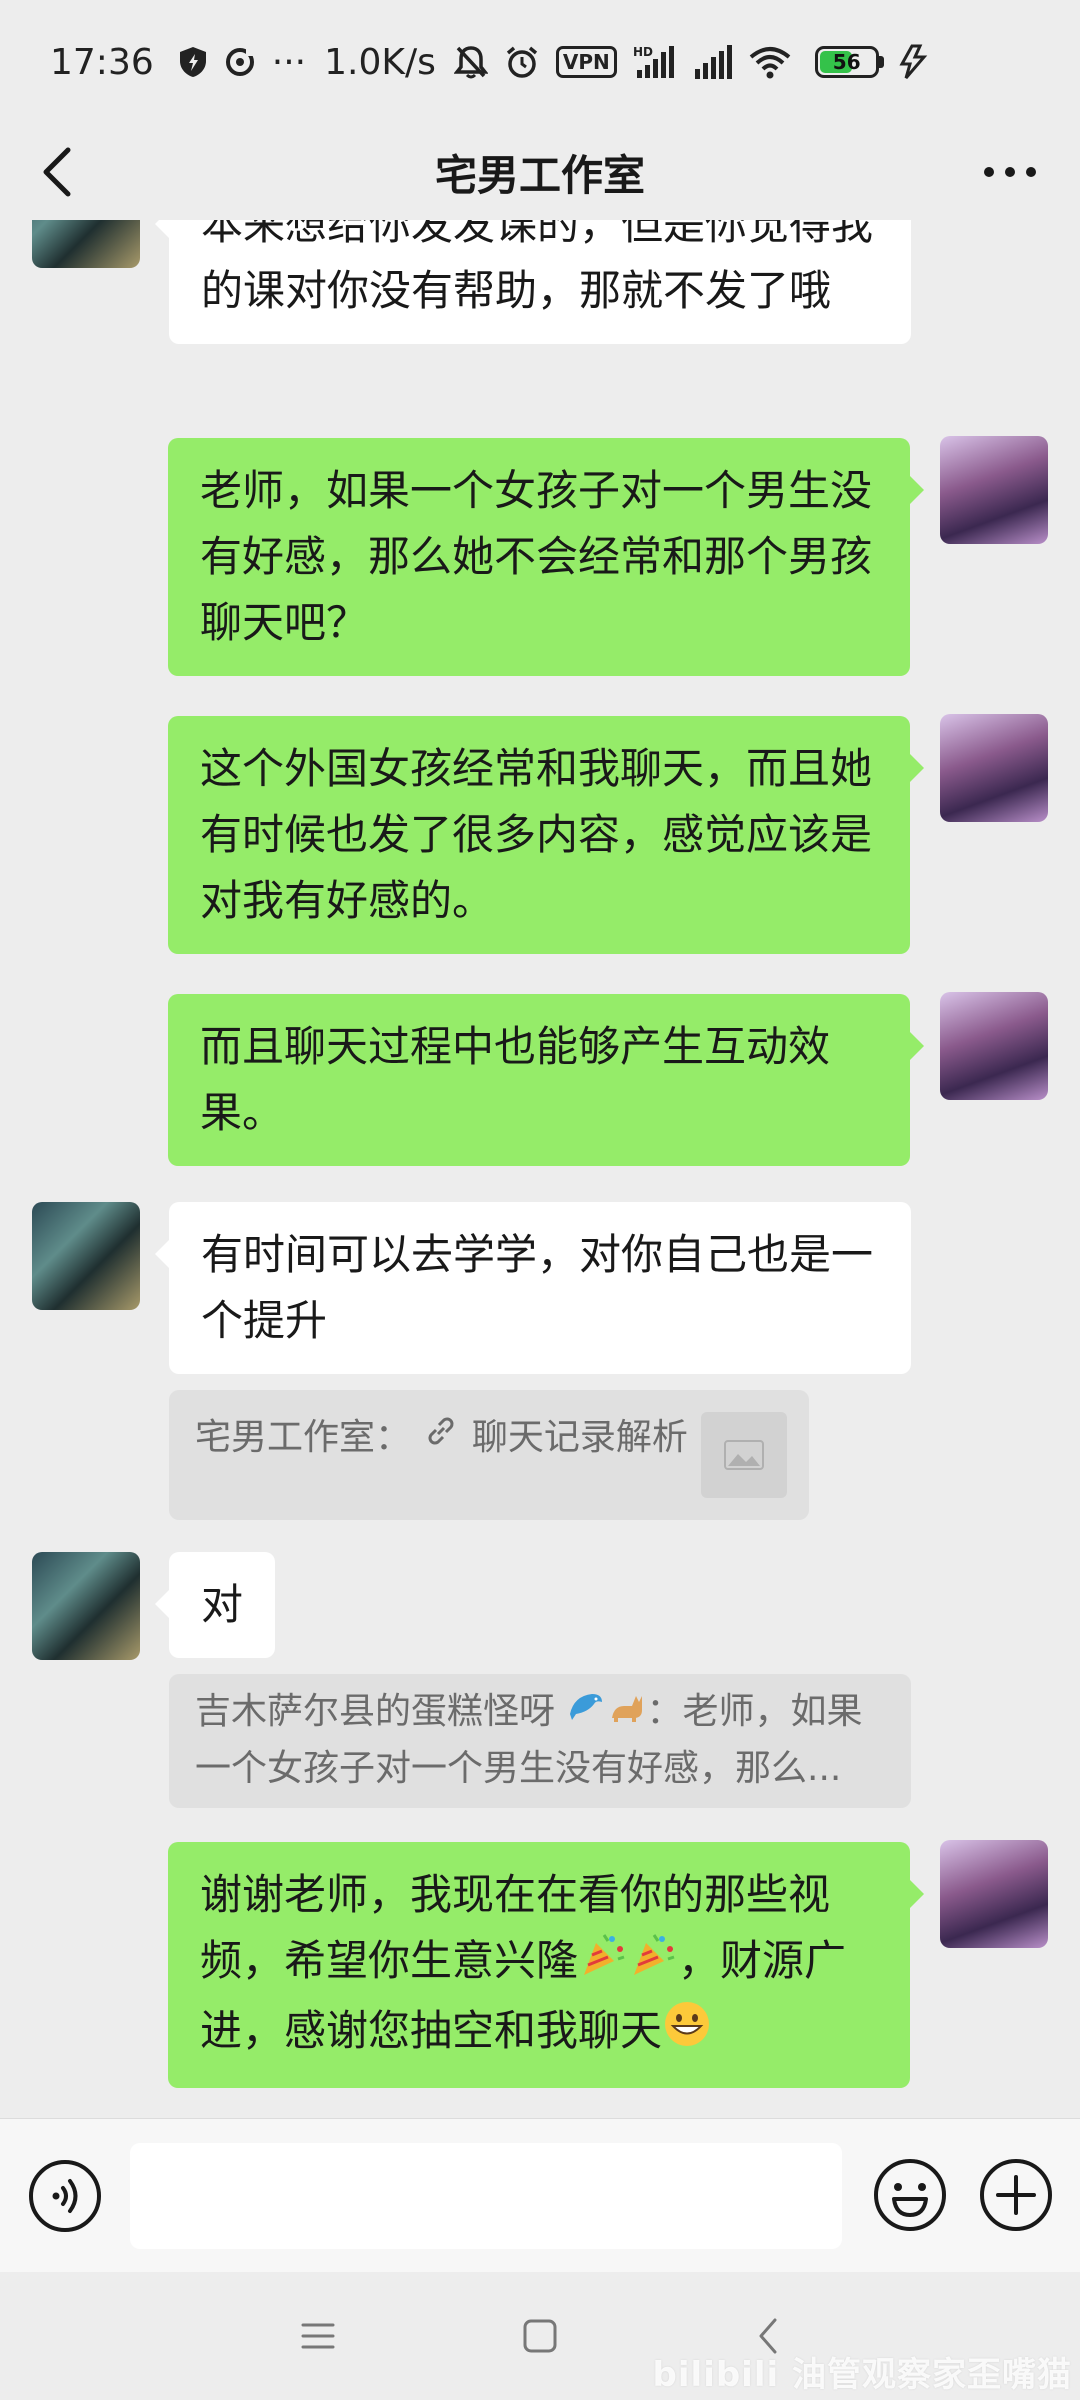 Image resolution: width=1080 pixels, height=2400 pixels. I want to click on battery-indicator: 56, so click(849, 62).